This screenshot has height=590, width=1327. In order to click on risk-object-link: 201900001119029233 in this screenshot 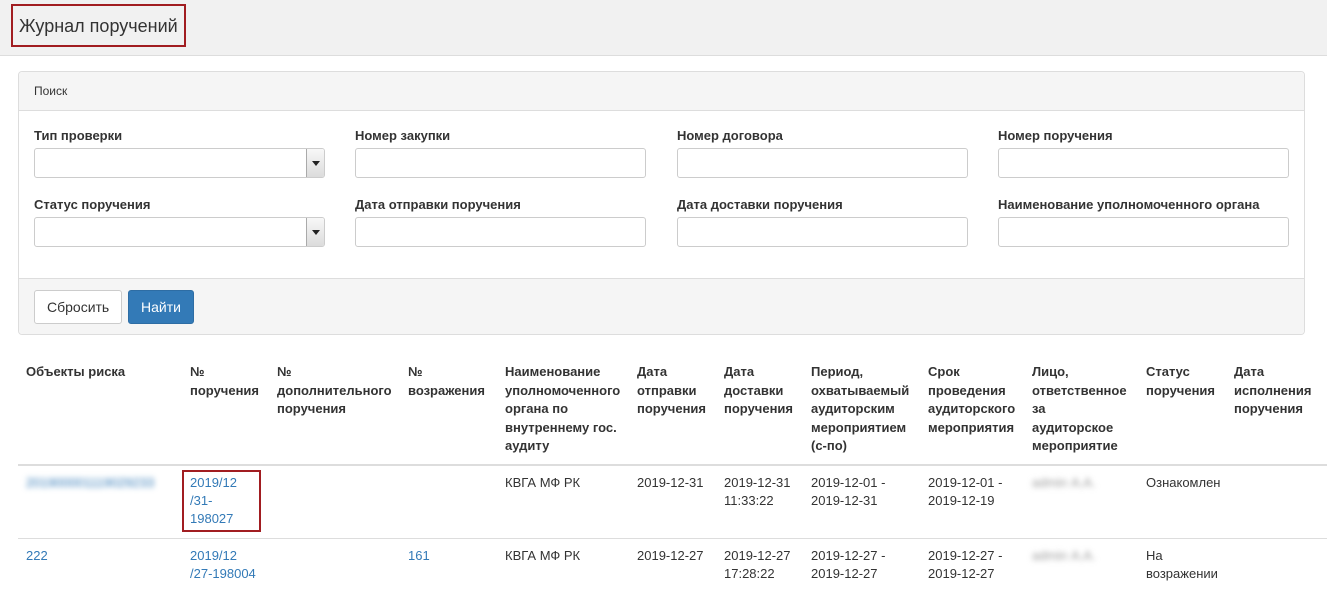, I will do `click(90, 482)`.